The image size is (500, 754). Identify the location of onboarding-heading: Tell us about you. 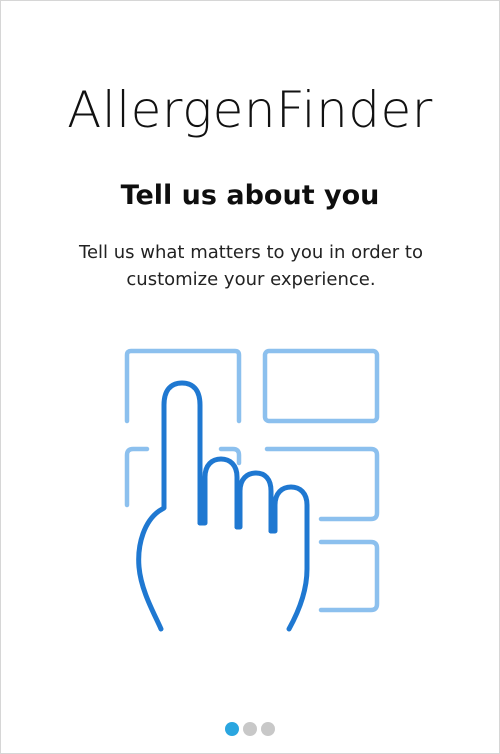
(250, 195).